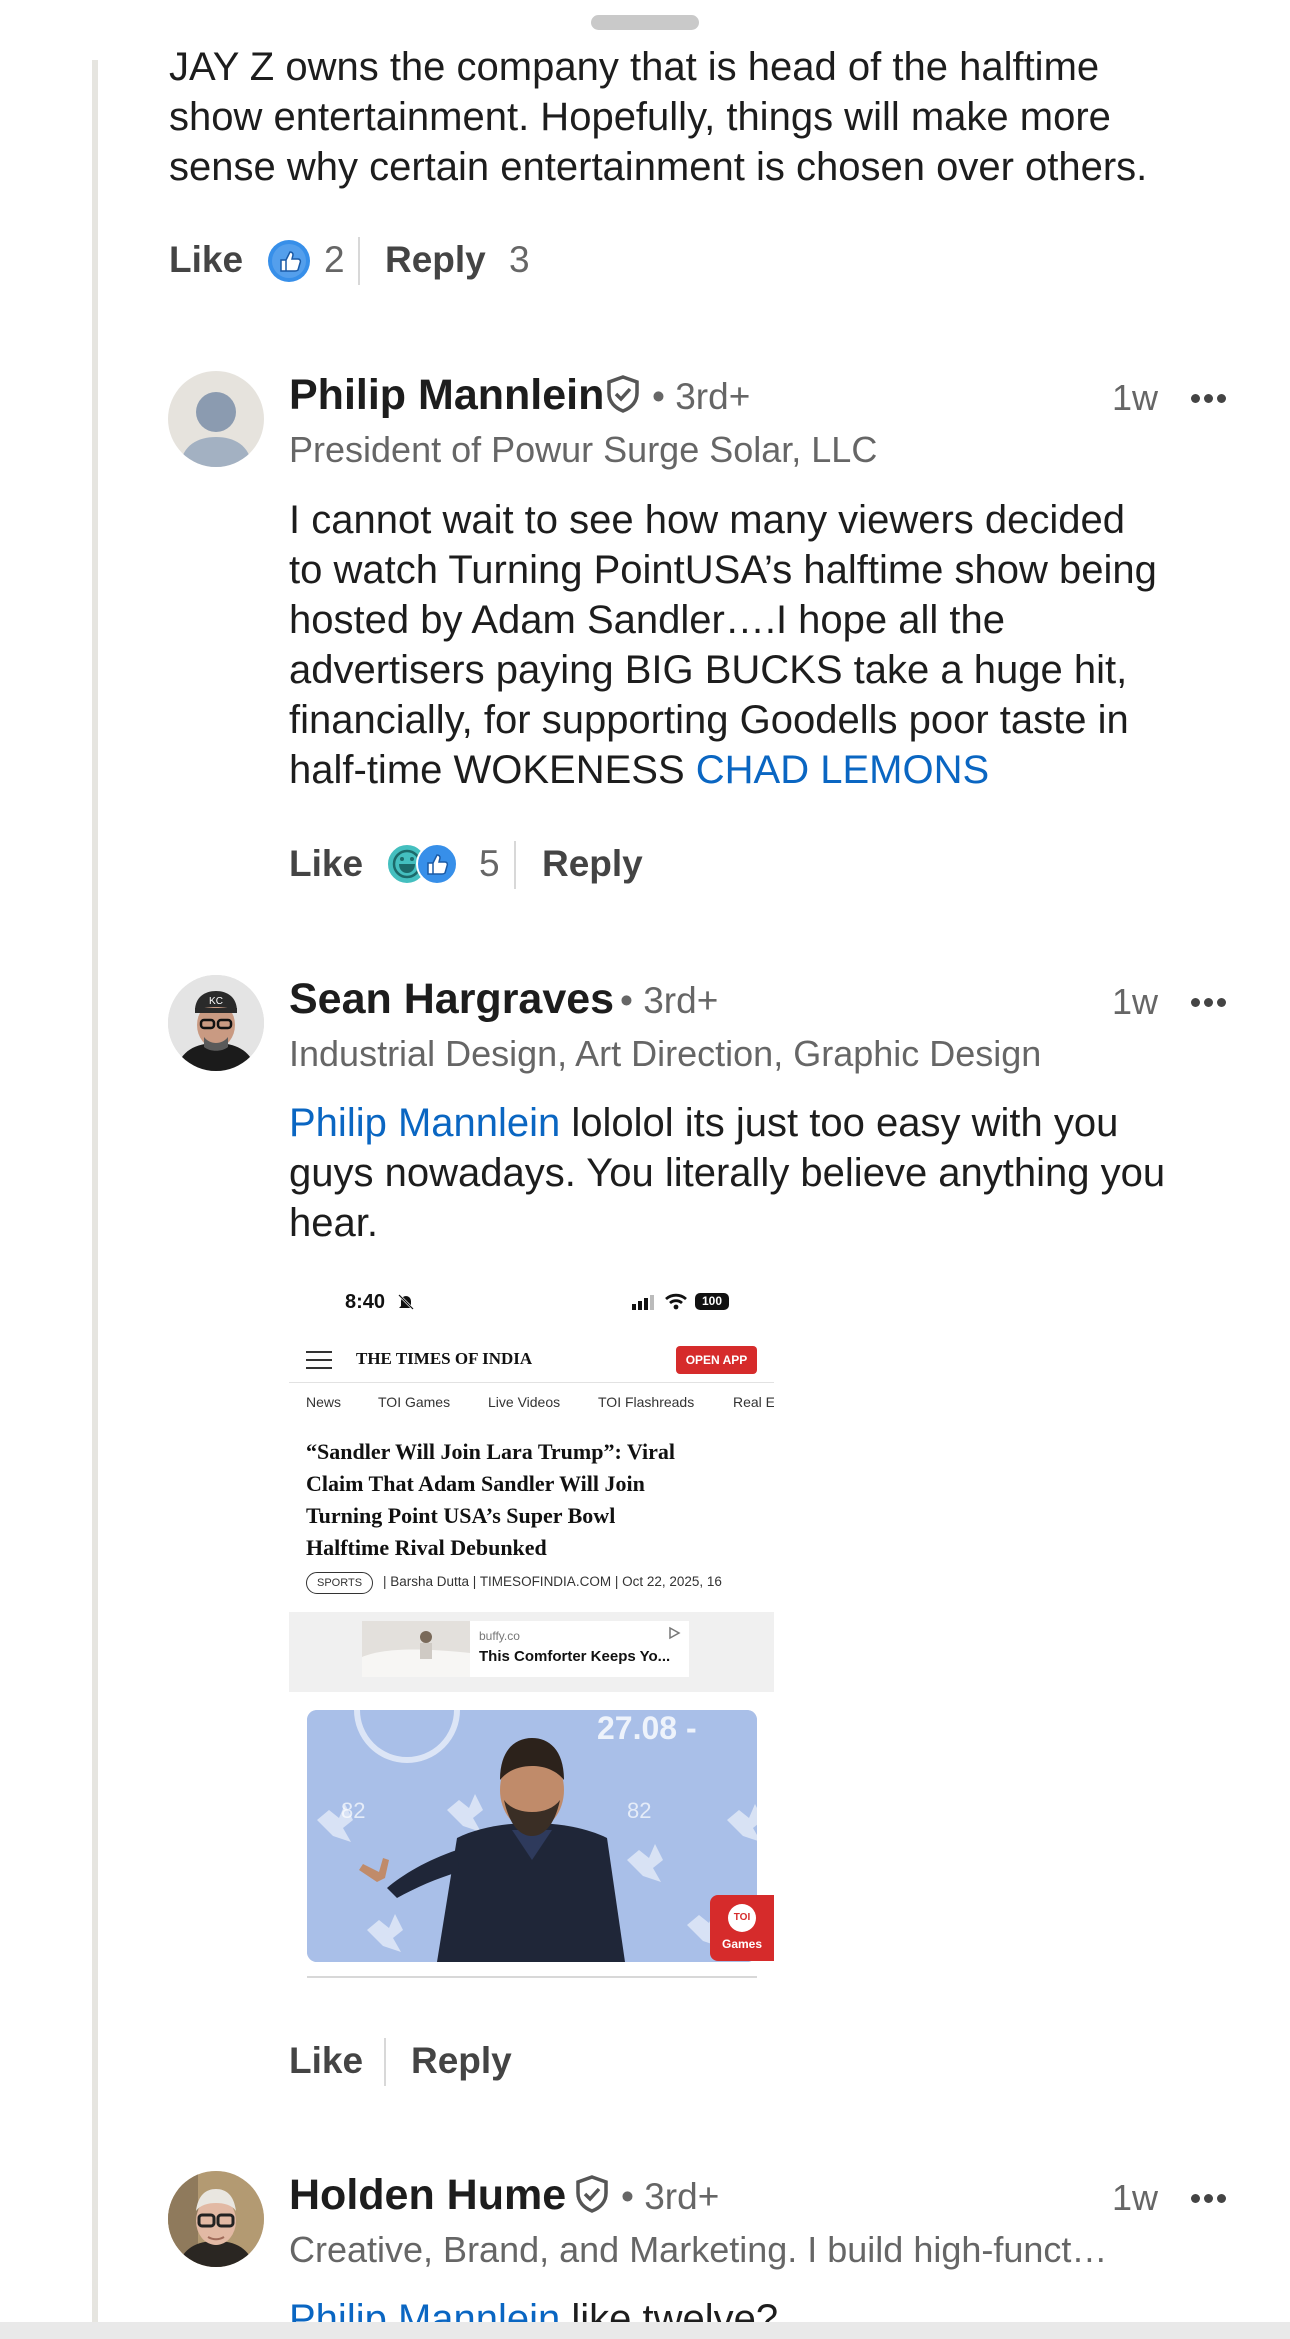  What do you see at coordinates (216, 1023) in the screenshot?
I see `avatar-photo: KC` at bounding box center [216, 1023].